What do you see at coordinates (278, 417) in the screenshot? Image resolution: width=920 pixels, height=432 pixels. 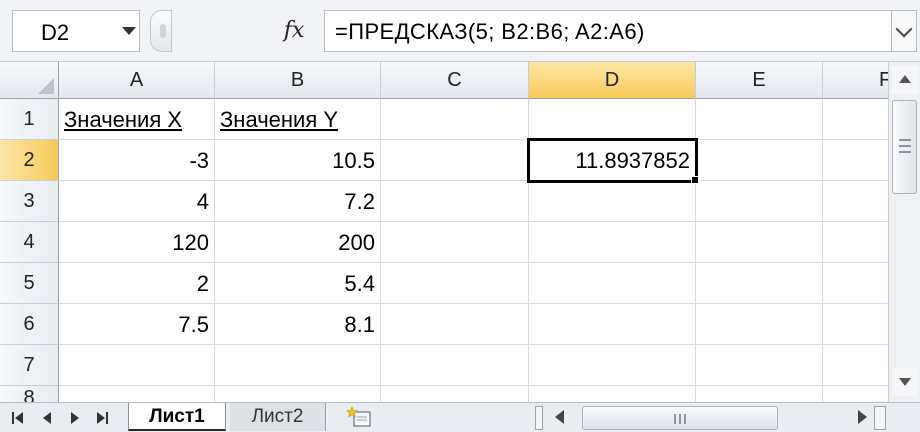 I see `sheet-tab-2: Лист2` at bounding box center [278, 417].